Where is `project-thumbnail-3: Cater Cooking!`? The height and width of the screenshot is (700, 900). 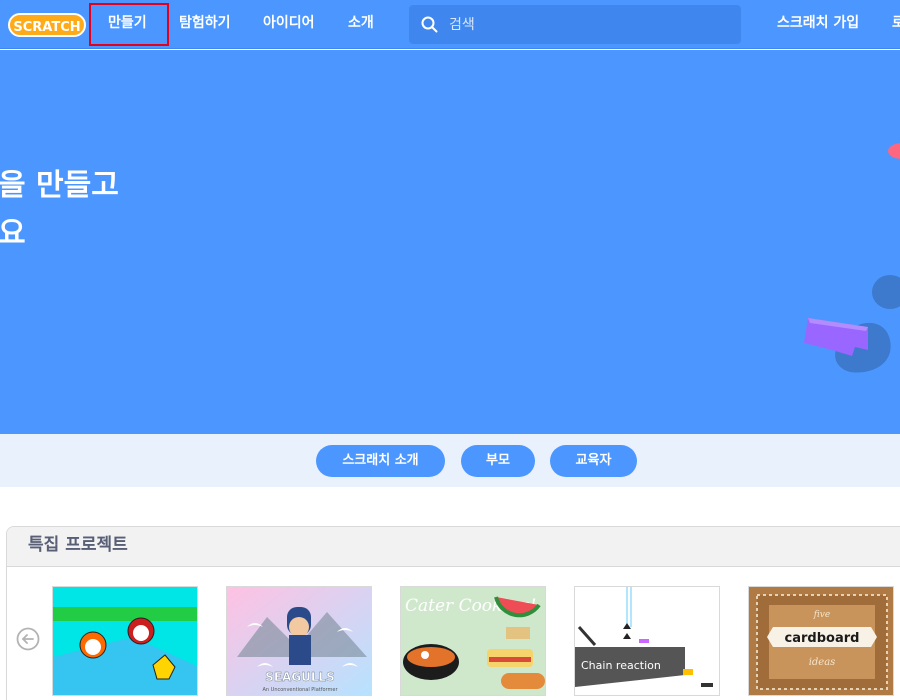 project-thumbnail-3: Cater Cooking! is located at coordinates (473, 641).